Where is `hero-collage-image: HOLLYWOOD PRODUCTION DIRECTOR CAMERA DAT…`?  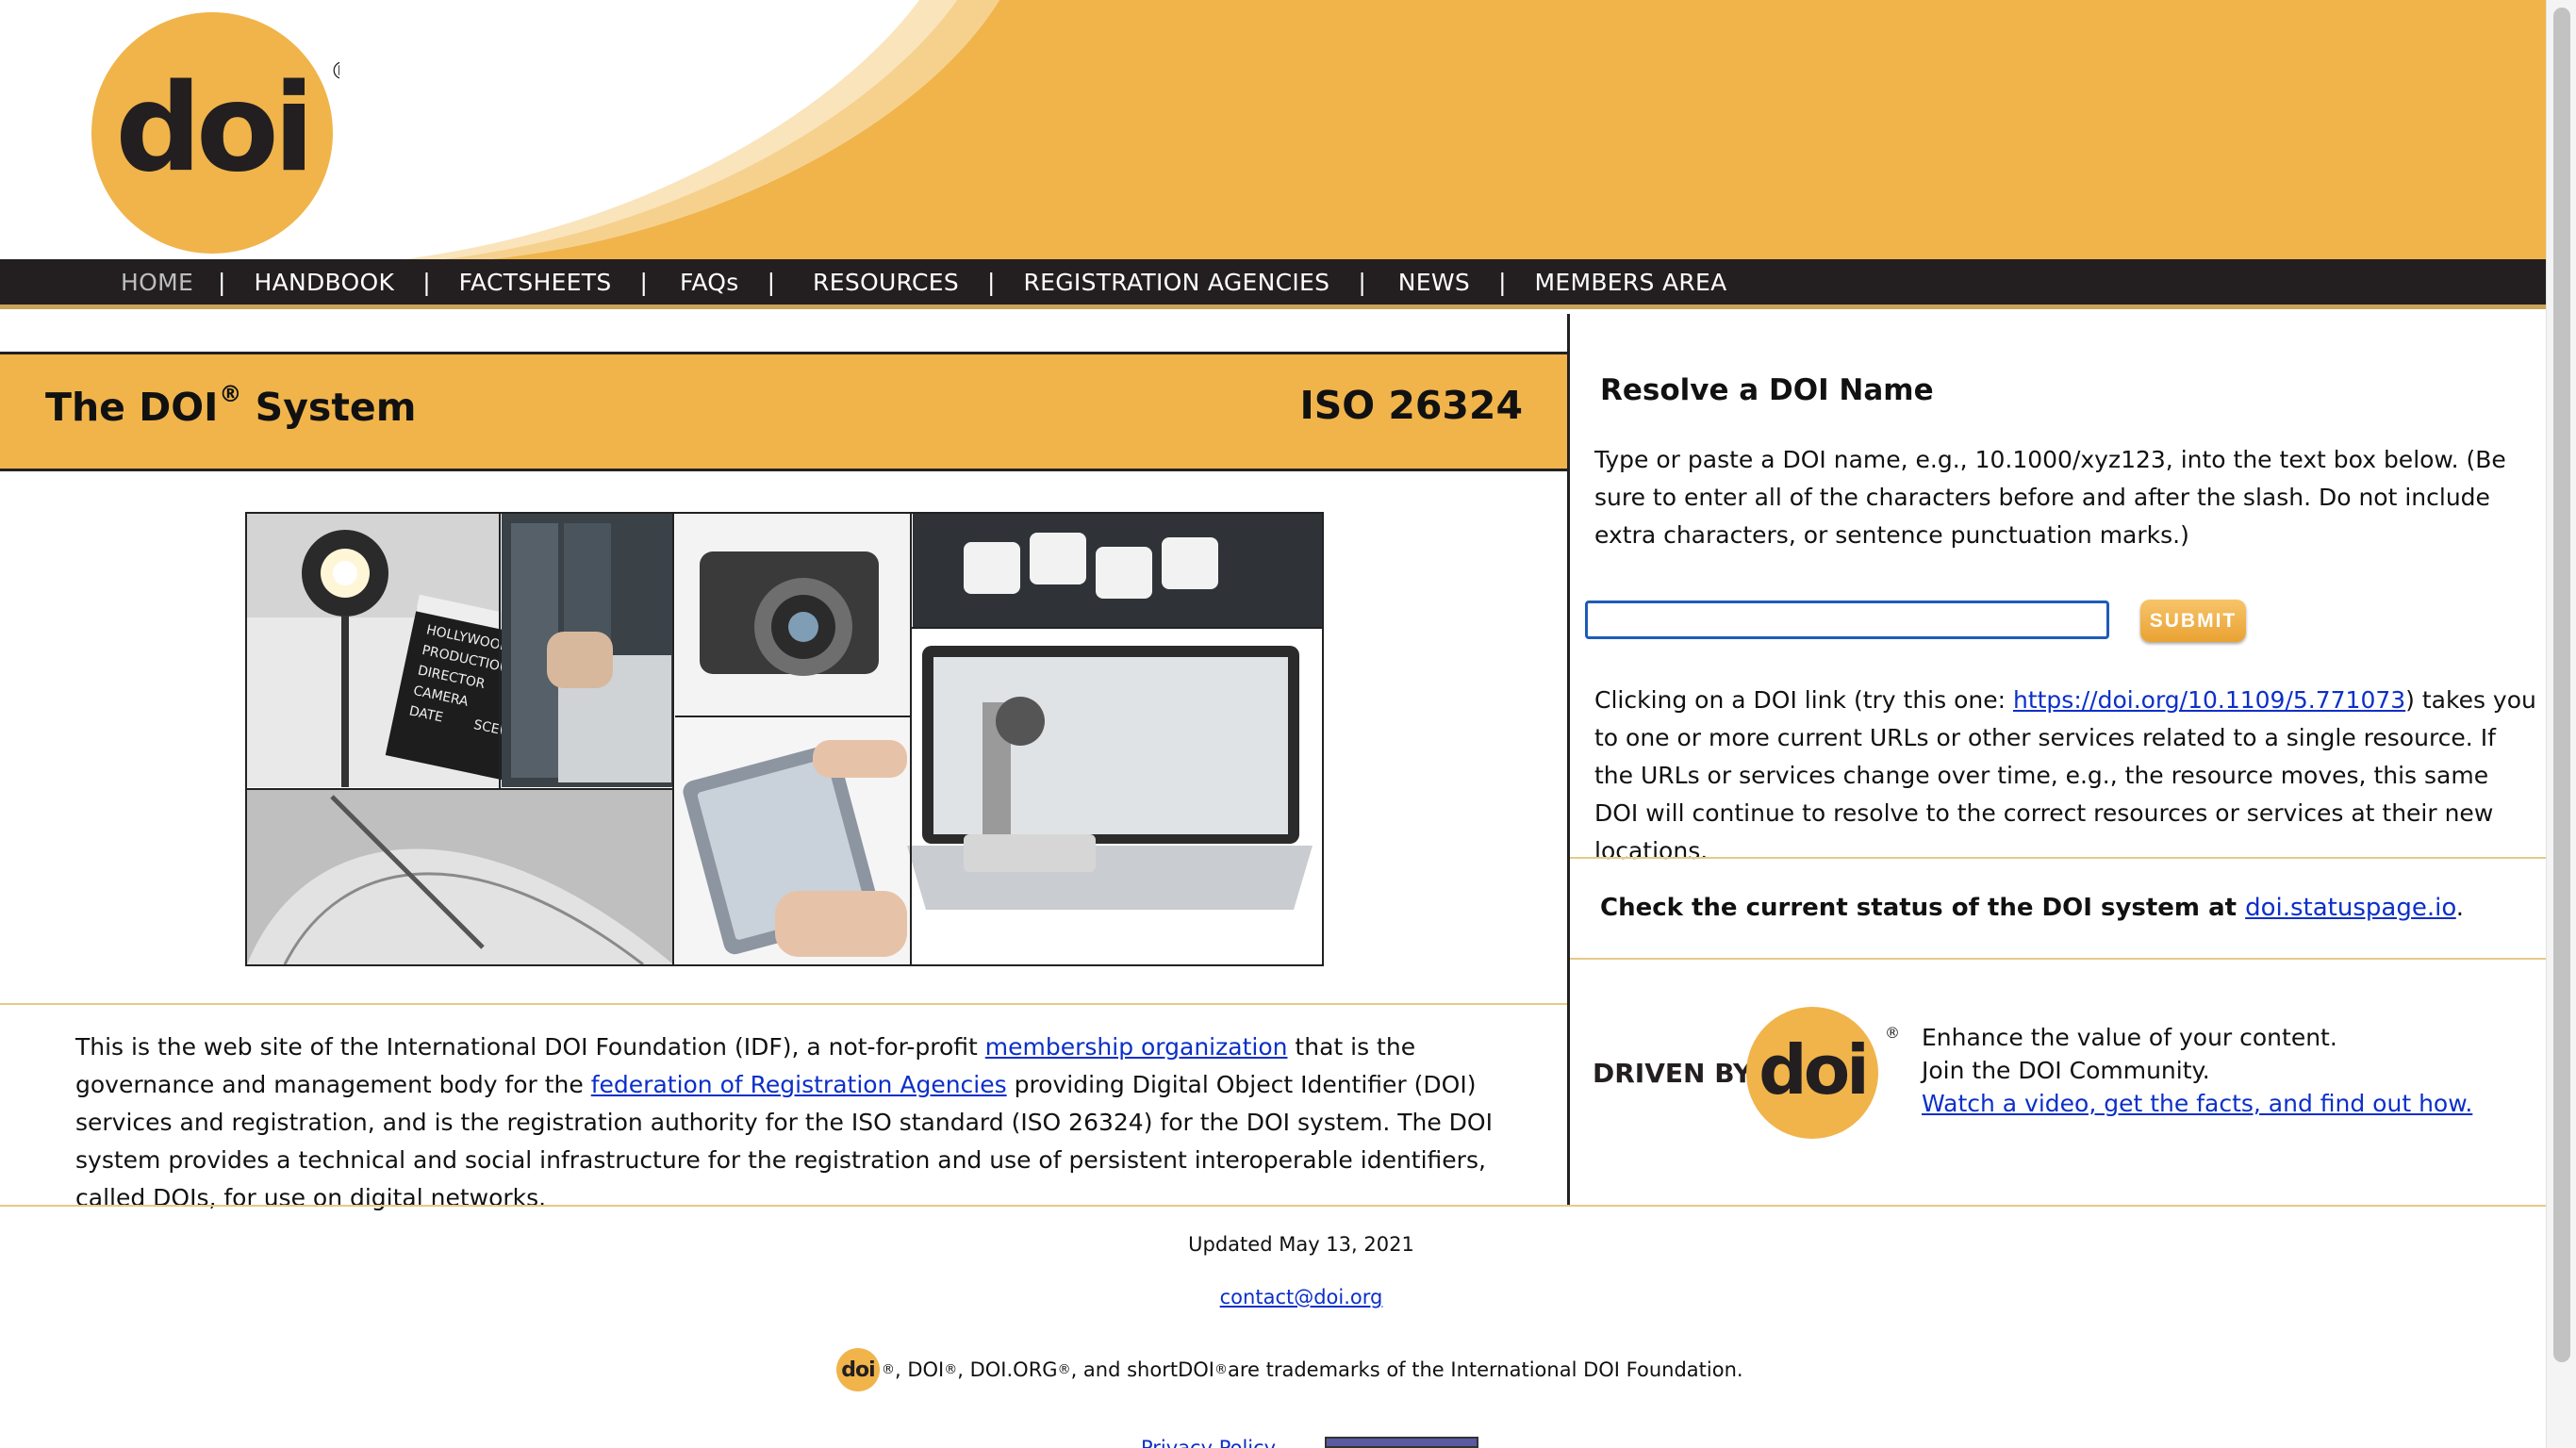
hero-collage-image: HOLLYWOOD PRODUCTION DIRECTOR CAMERA DAT… is located at coordinates (784, 739).